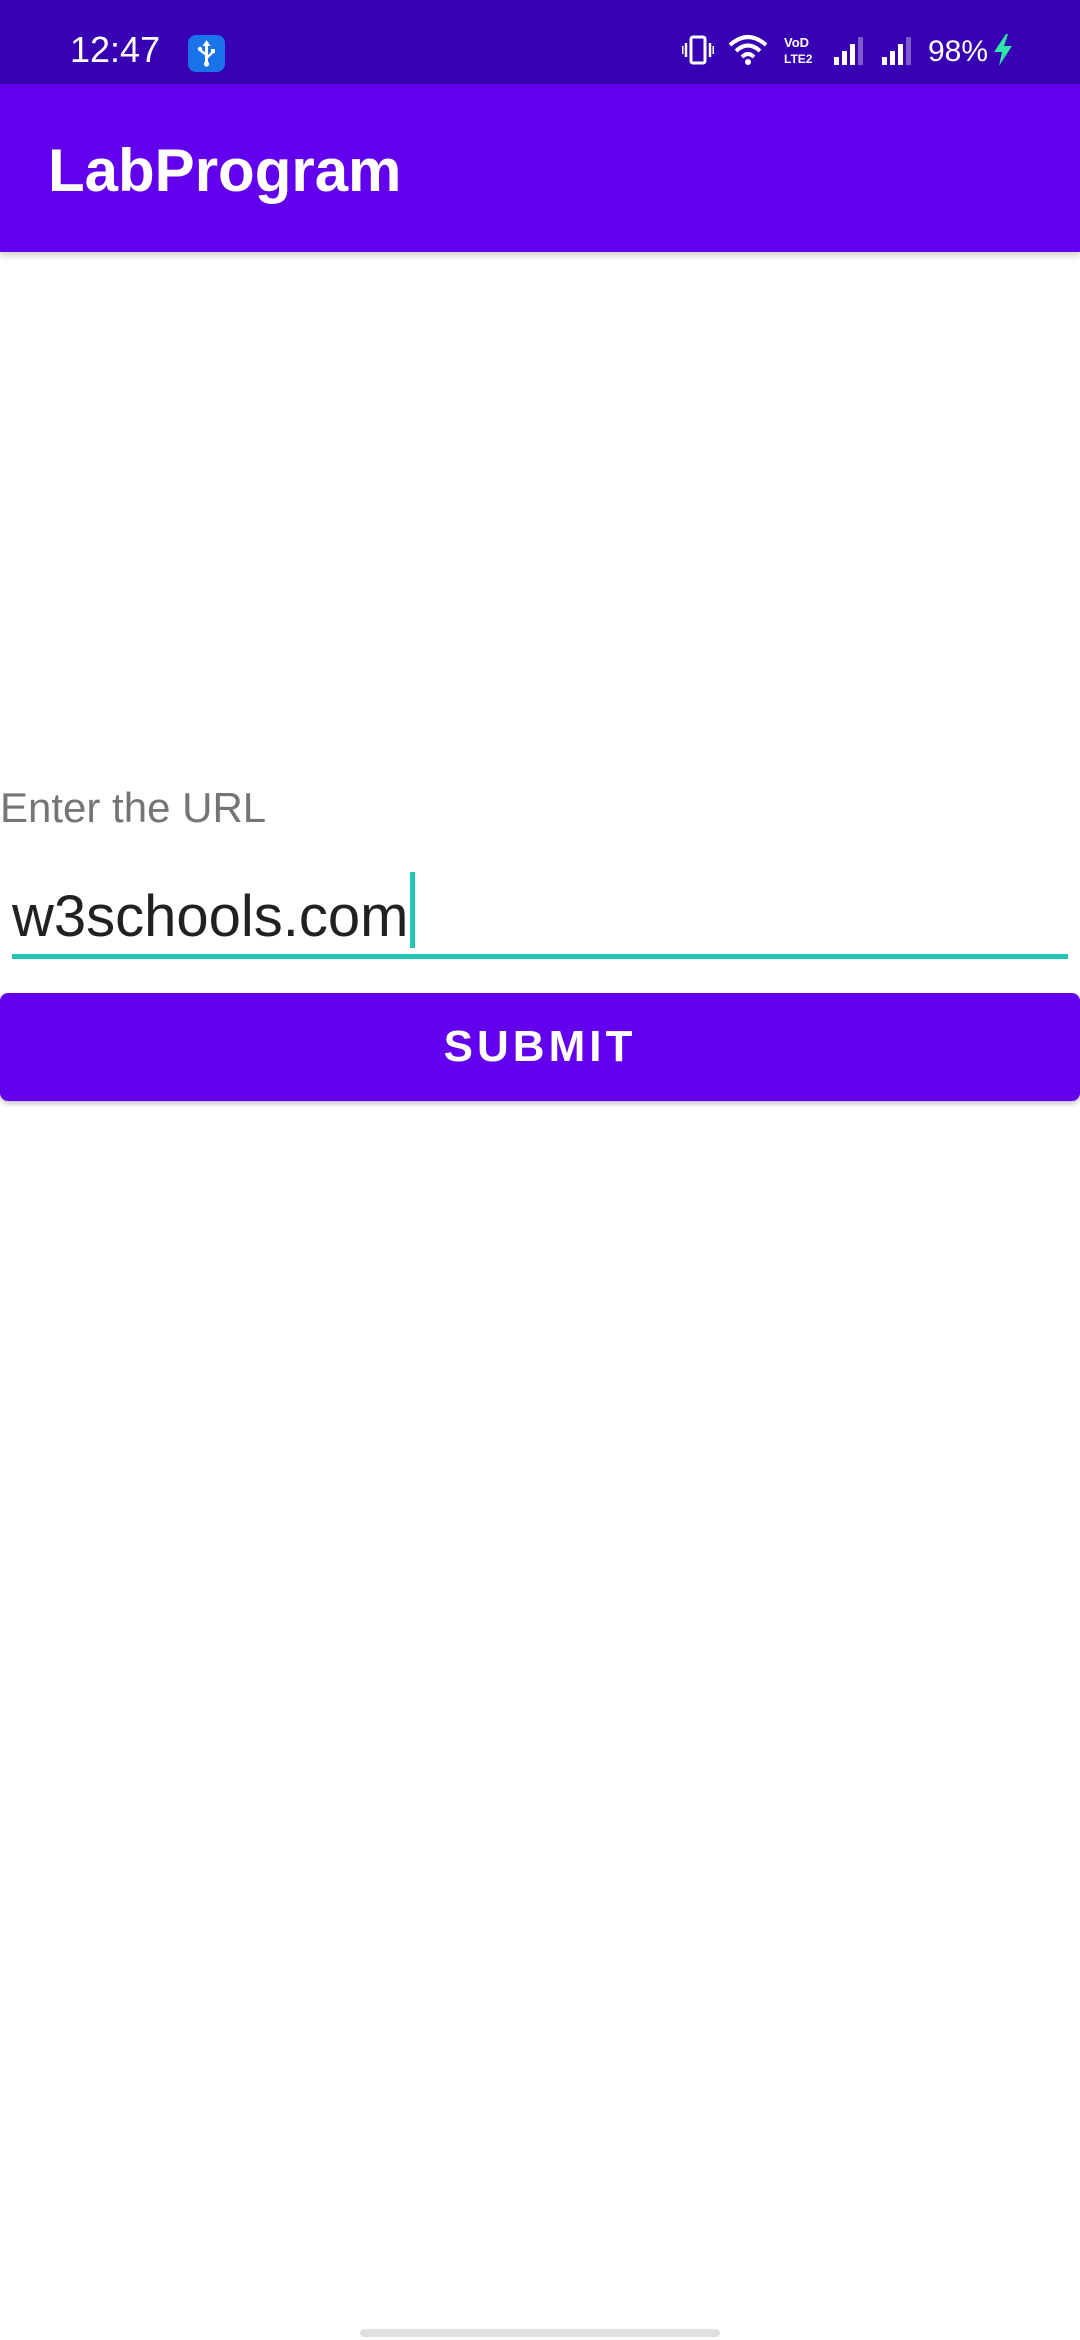 This screenshot has width=1080, height=2340. Describe the element at coordinates (1003, 52) in the screenshot. I see `charging-bolt-icon` at that location.